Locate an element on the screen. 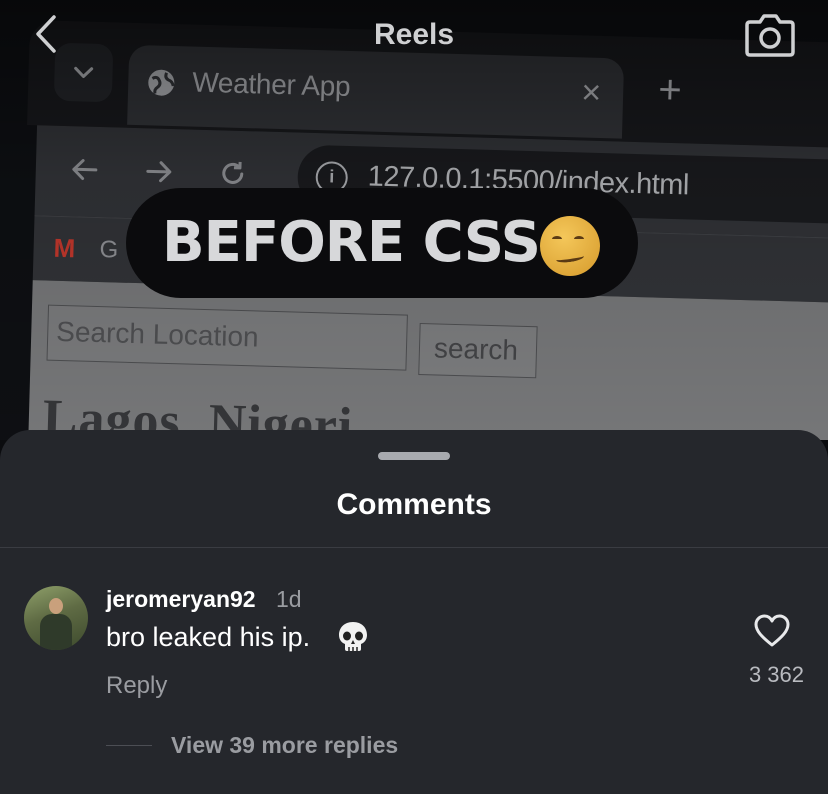  reload-icon is located at coordinates (233, 172).